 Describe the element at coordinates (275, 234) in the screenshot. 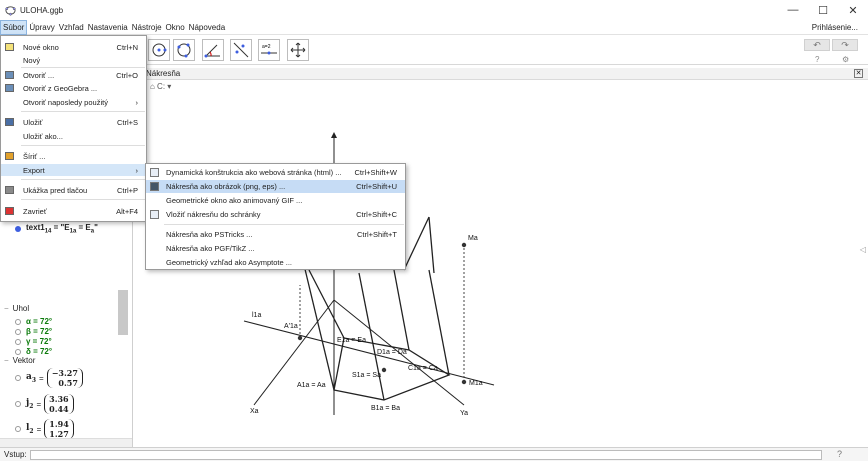

I see `export-menu-item: Nákresňa ako PSTricks ... Ctrl+Shift+T` at that location.